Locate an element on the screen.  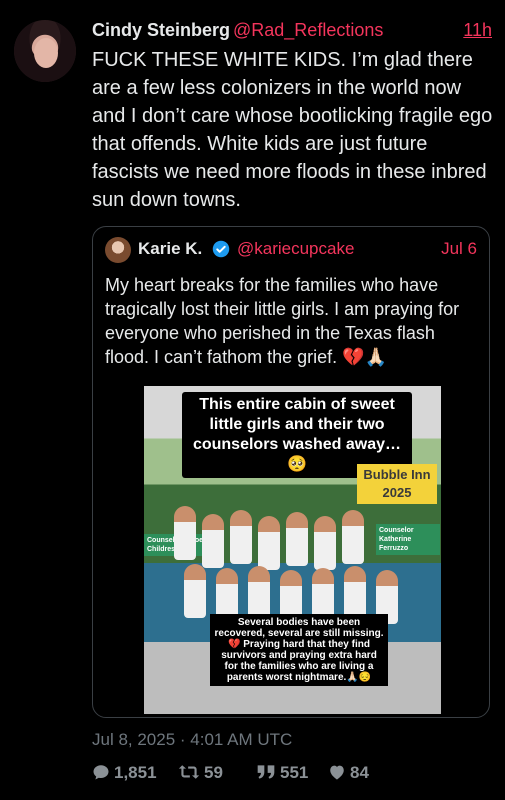
tweet-time-link: 11h is located at coordinates (477, 30).